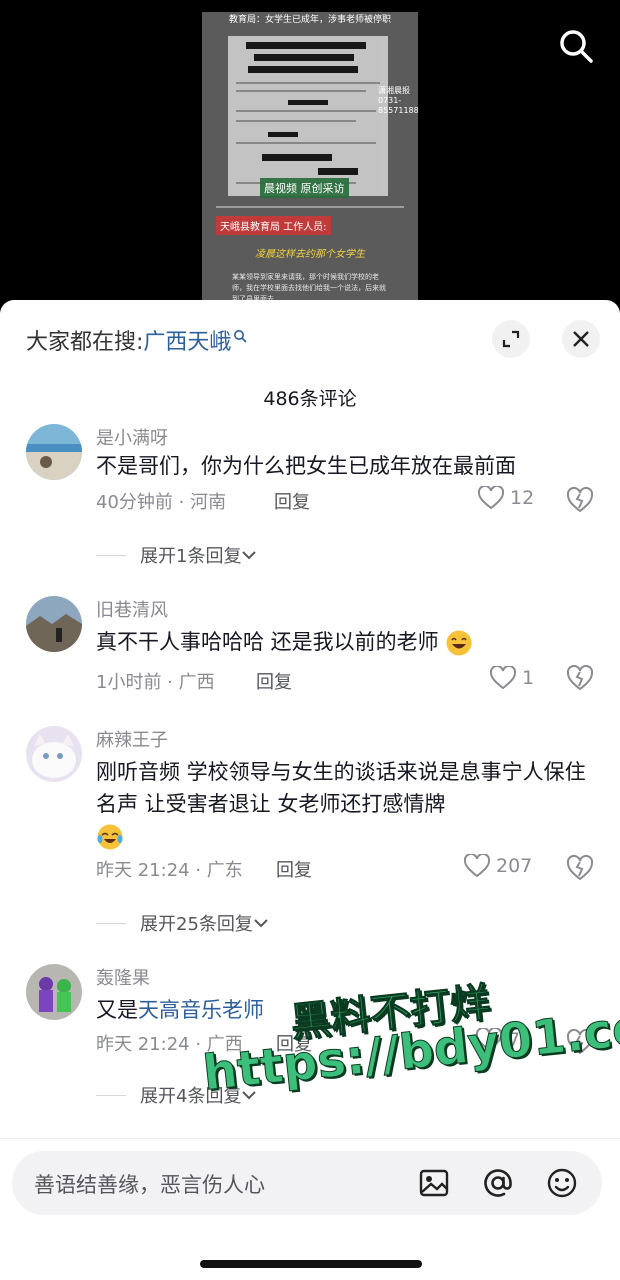 Image resolution: width=620 pixels, height=1280 pixels. Describe the element at coordinates (498, 1183) in the screenshot. I see `mention-icon` at that location.